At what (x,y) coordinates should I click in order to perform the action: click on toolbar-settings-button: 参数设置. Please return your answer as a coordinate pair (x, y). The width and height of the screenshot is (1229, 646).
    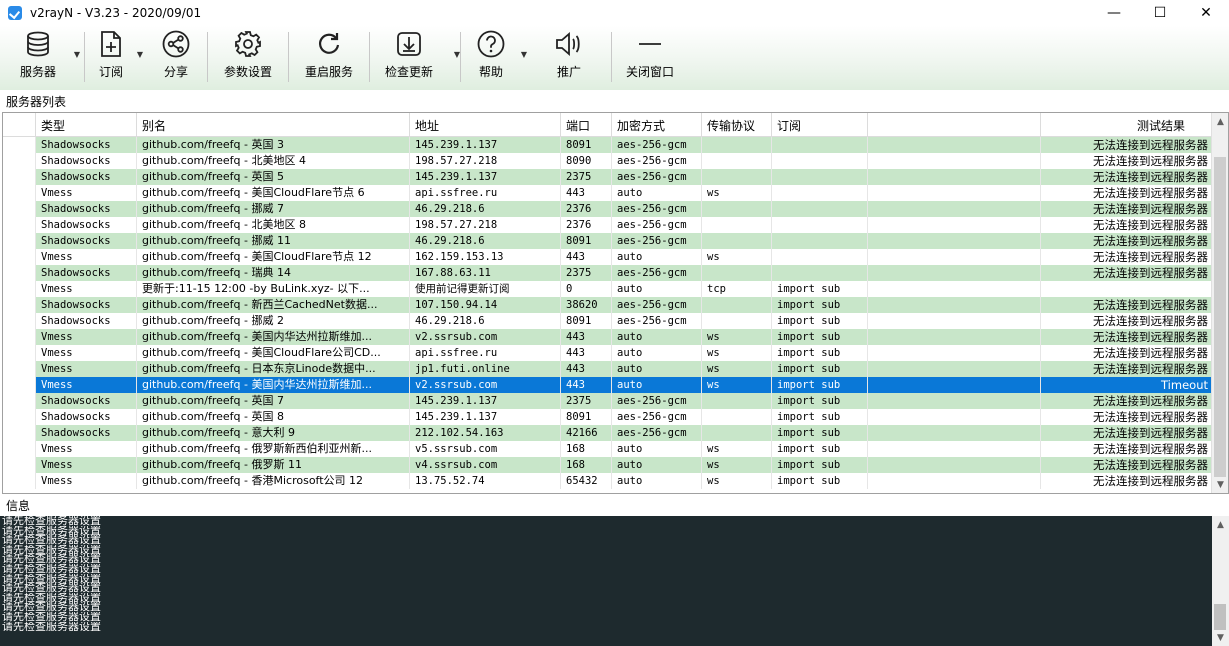
    Looking at the image, I should click on (248, 58).